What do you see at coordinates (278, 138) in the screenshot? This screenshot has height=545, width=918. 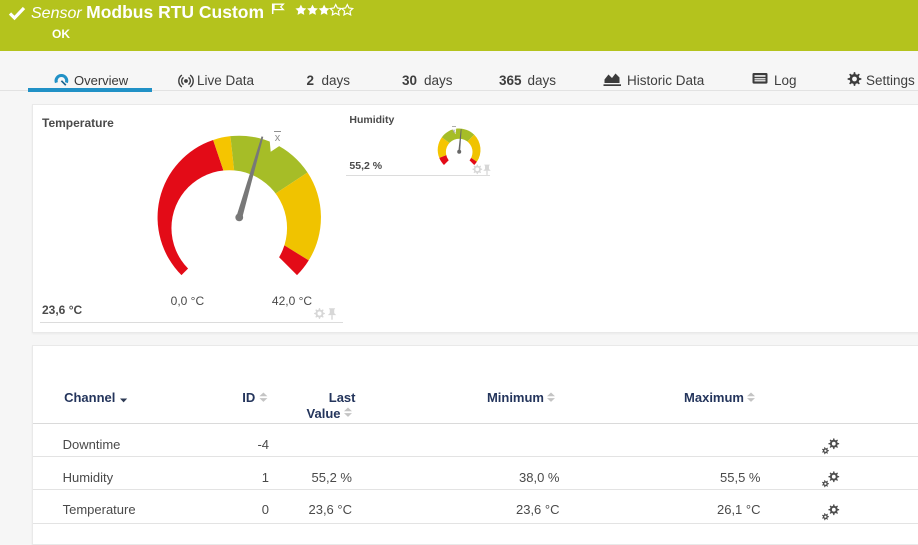 I see `svg-text: x` at bounding box center [278, 138].